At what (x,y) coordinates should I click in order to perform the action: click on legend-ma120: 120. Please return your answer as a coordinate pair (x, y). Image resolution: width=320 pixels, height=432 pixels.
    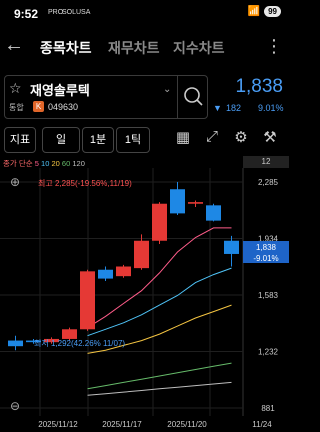
    Looking at the image, I should click on (78, 163).